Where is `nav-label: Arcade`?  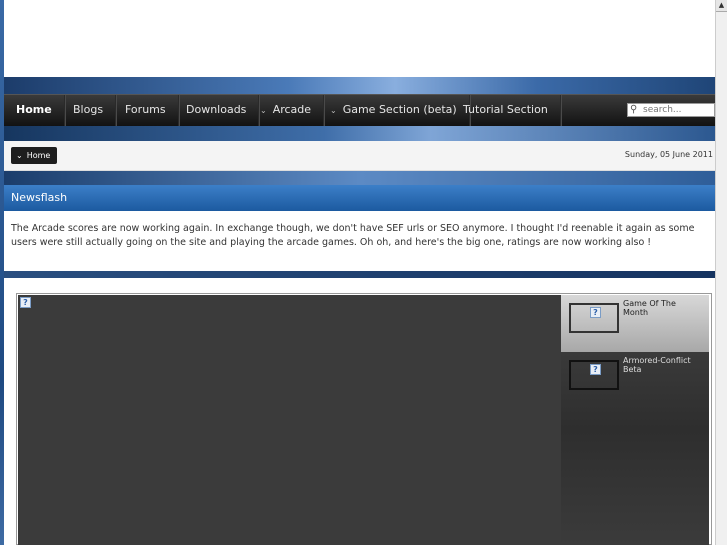 nav-label: Arcade is located at coordinates (292, 109).